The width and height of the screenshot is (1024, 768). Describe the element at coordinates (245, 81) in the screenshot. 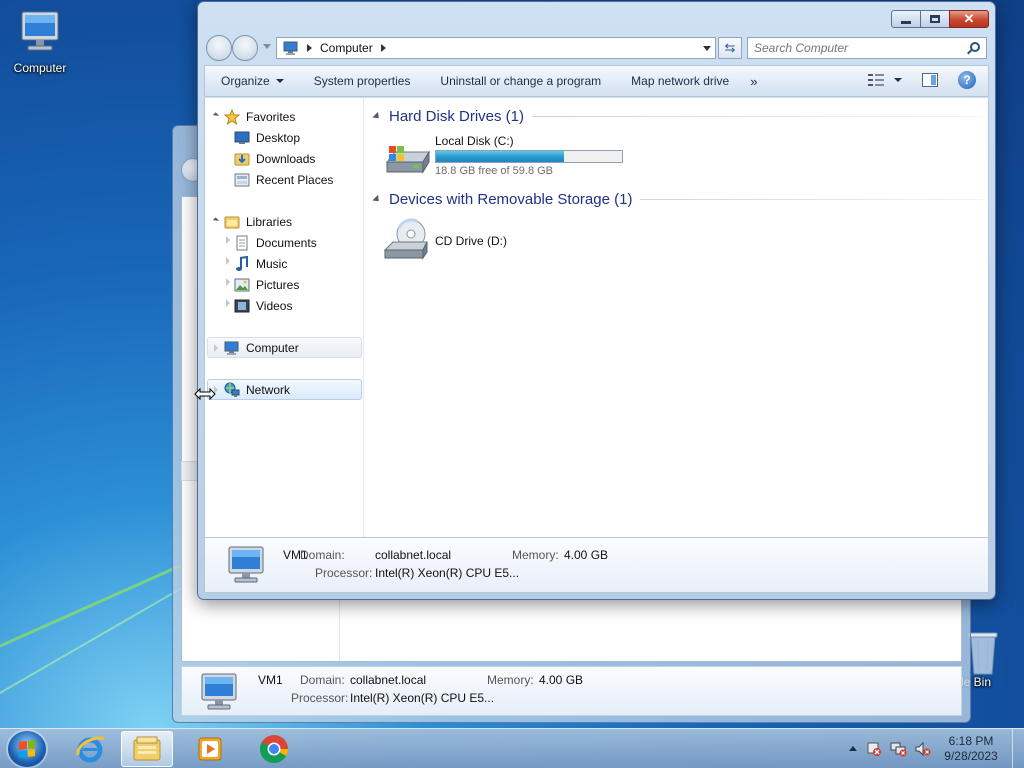

I see `organize-label: Organize` at that location.